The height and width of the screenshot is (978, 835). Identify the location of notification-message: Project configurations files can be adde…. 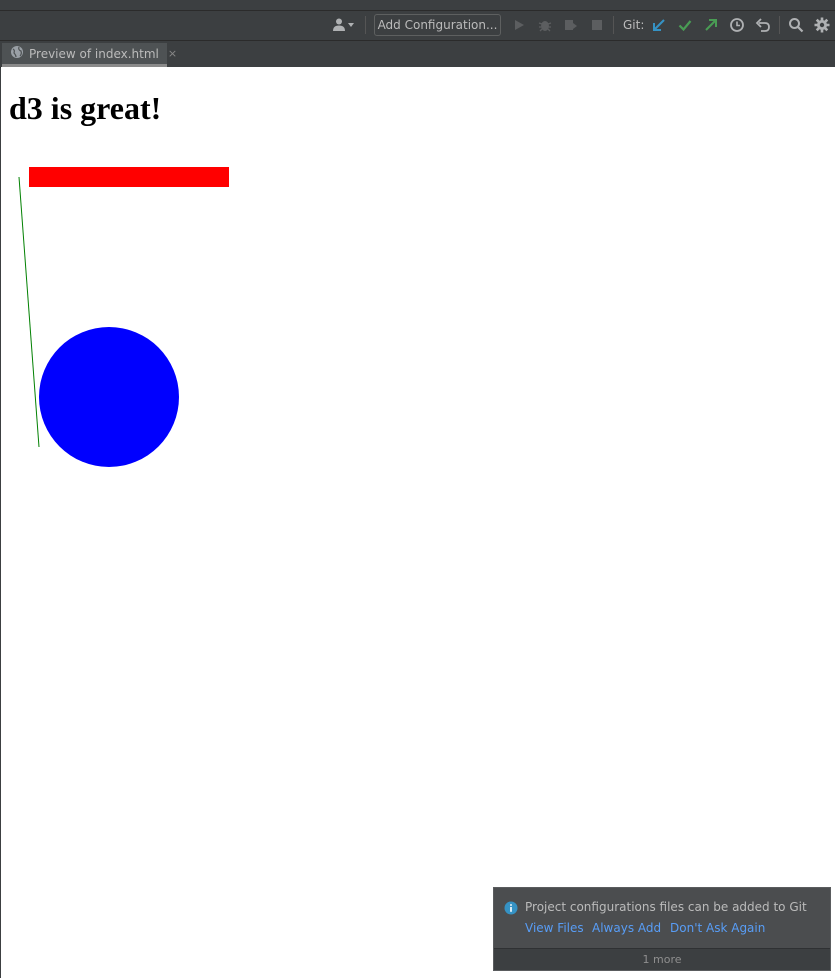
(666, 907).